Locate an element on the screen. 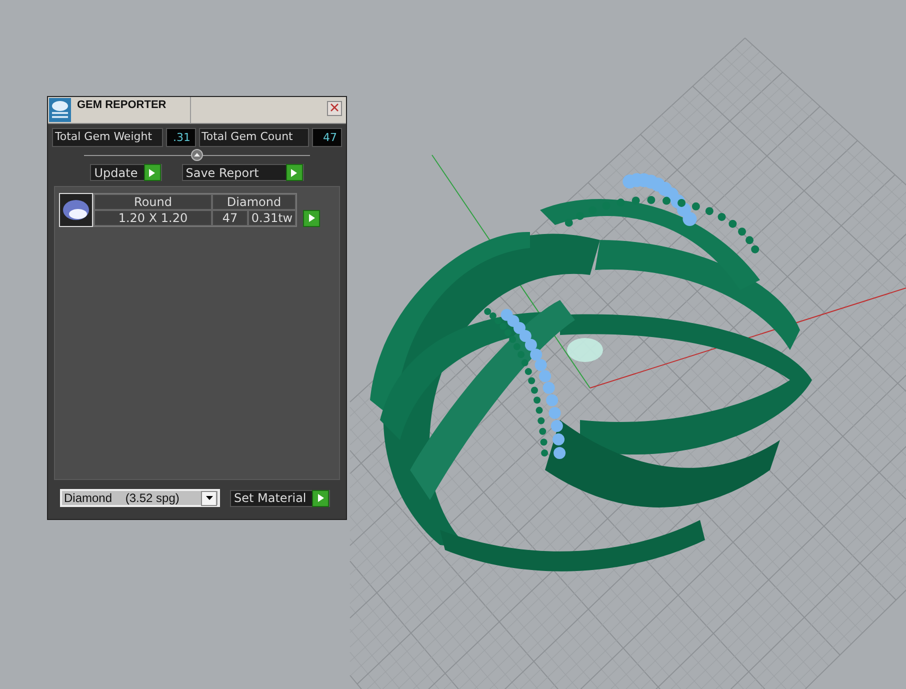 The width and height of the screenshot is (906, 689). material-dropdown: Diamond (3.52 spg) is located at coordinates (140, 498).